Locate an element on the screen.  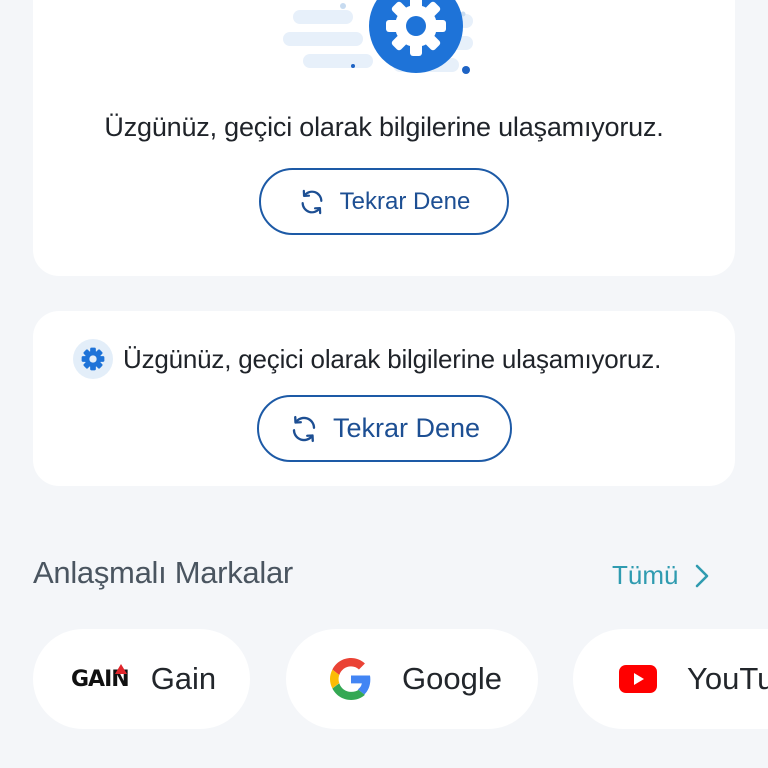
google-logo is located at coordinates (351, 679).